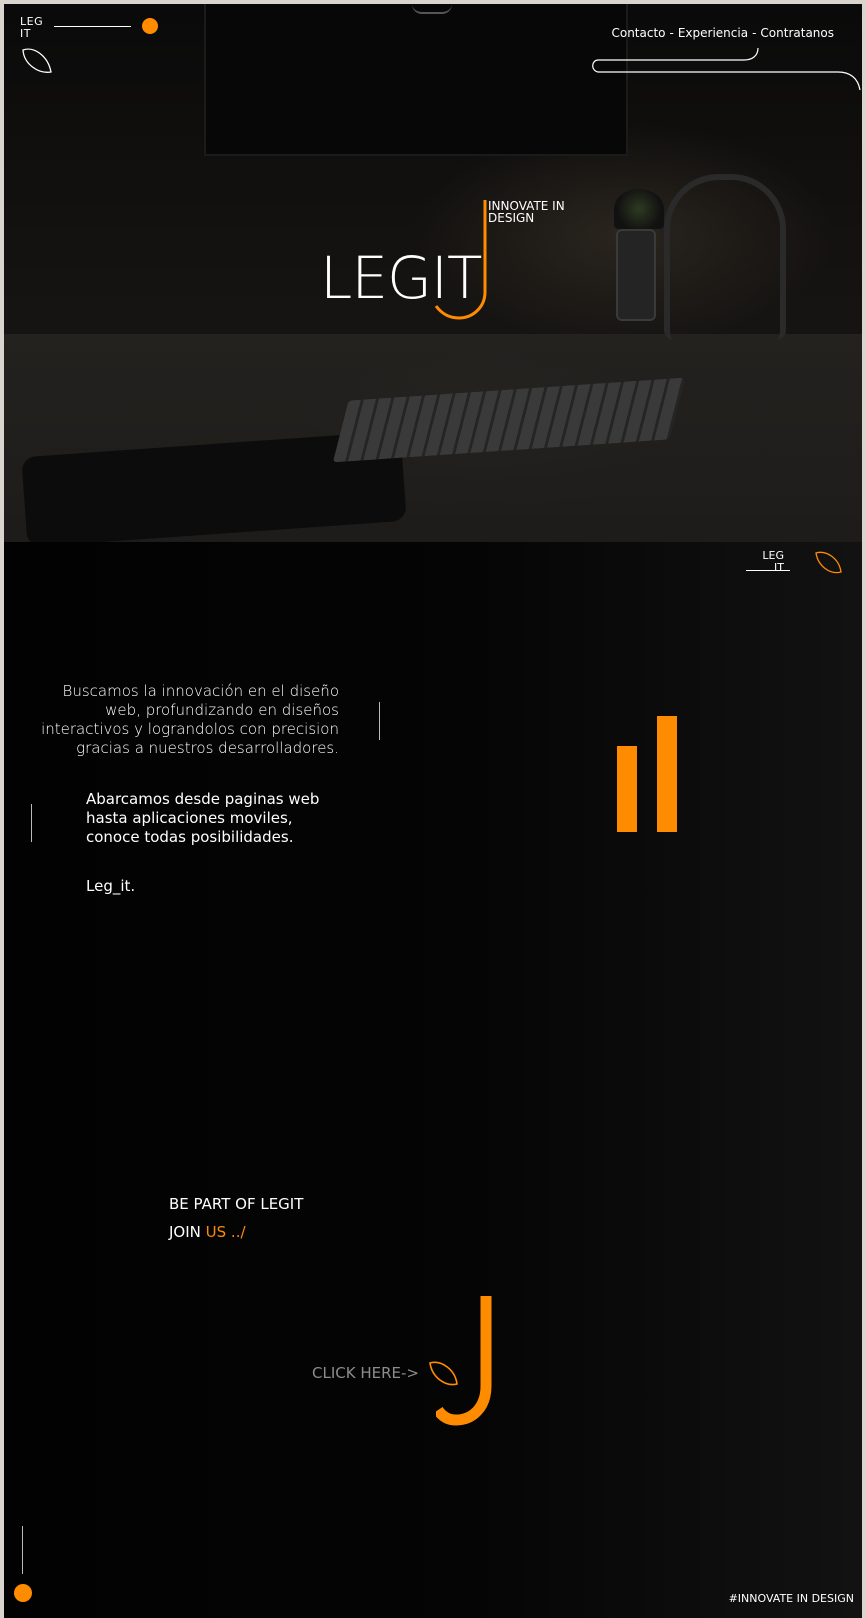 The width and height of the screenshot is (866, 1618). Describe the element at coordinates (713, 33) in the screenshot. I see `nav-link-experiencia: Experiencia` at that location.